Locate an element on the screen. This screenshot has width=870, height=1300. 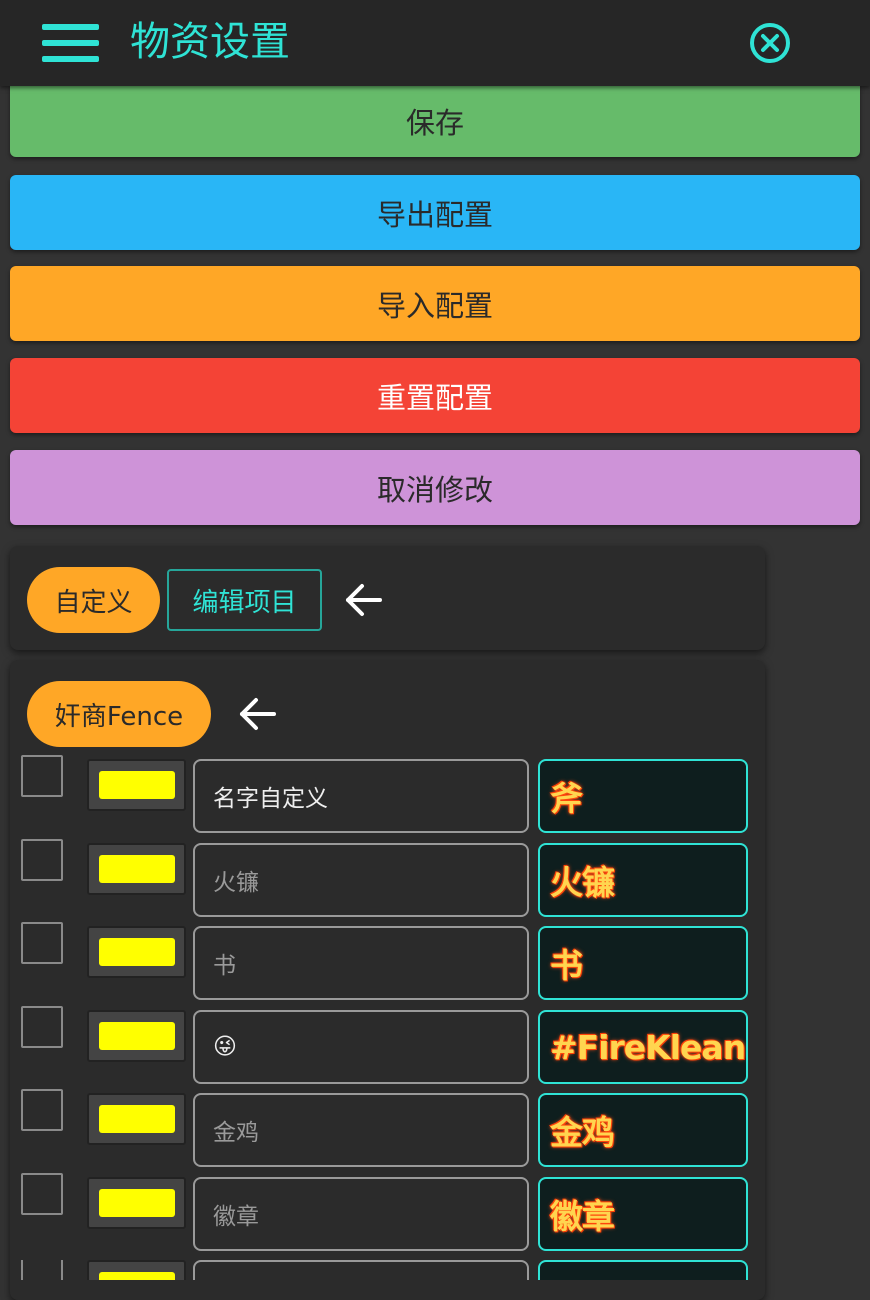
reset-config-button: 重置配置 is located at coordinates (435, 395).